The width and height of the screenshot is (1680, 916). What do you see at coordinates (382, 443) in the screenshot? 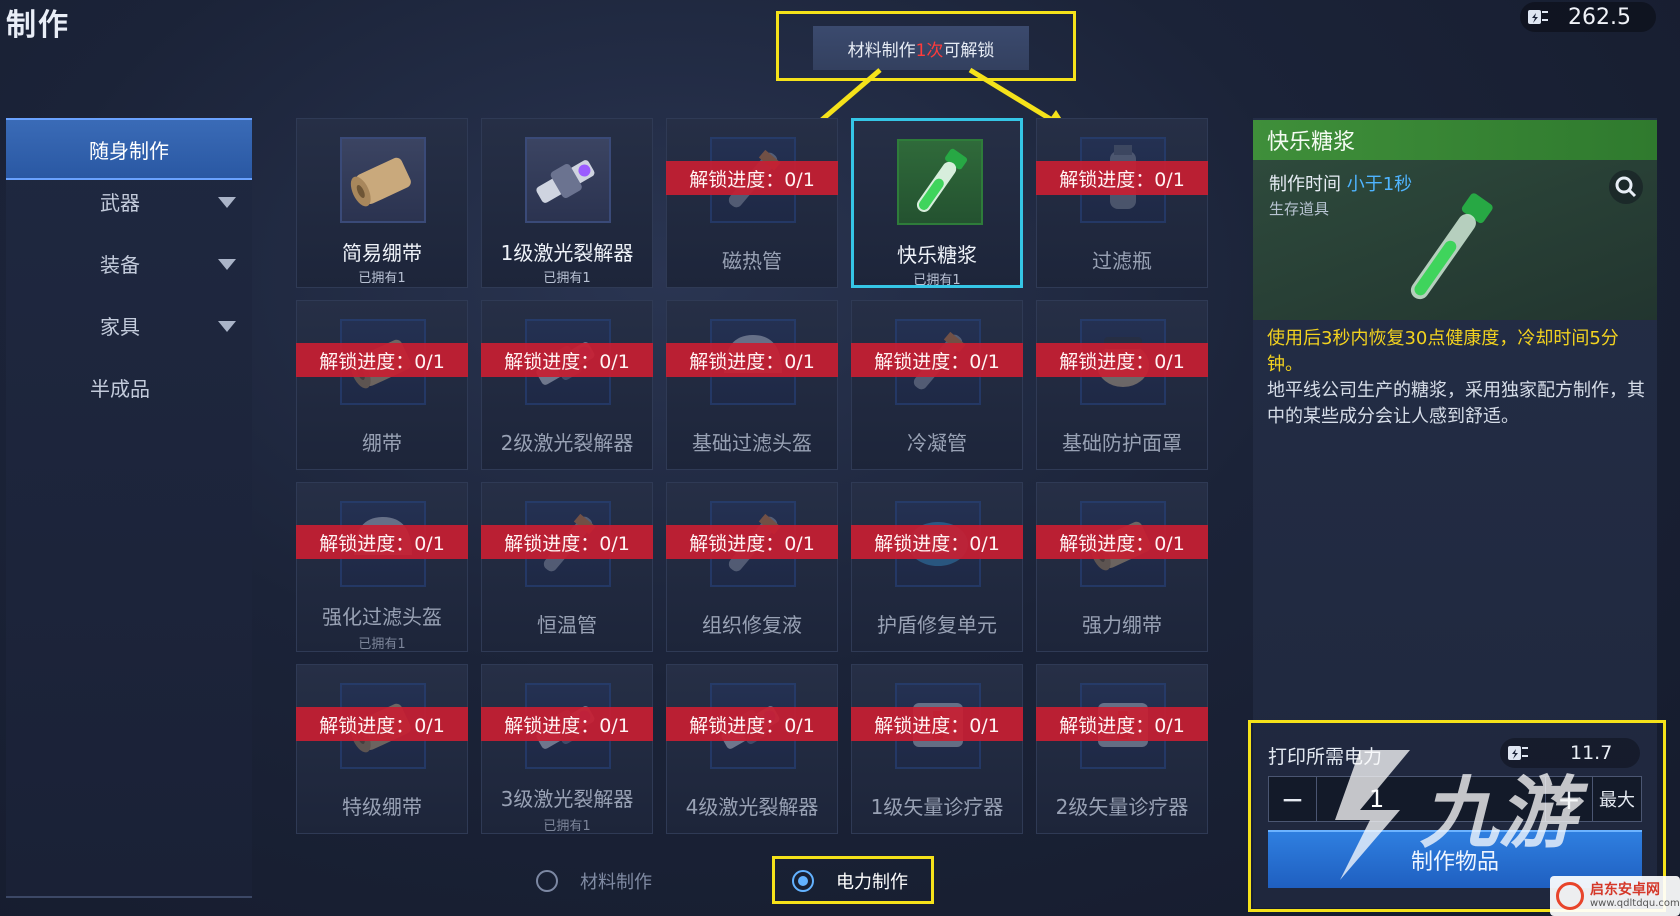
I see `recipe-name: 绷带` at bounding box center [382, 443].